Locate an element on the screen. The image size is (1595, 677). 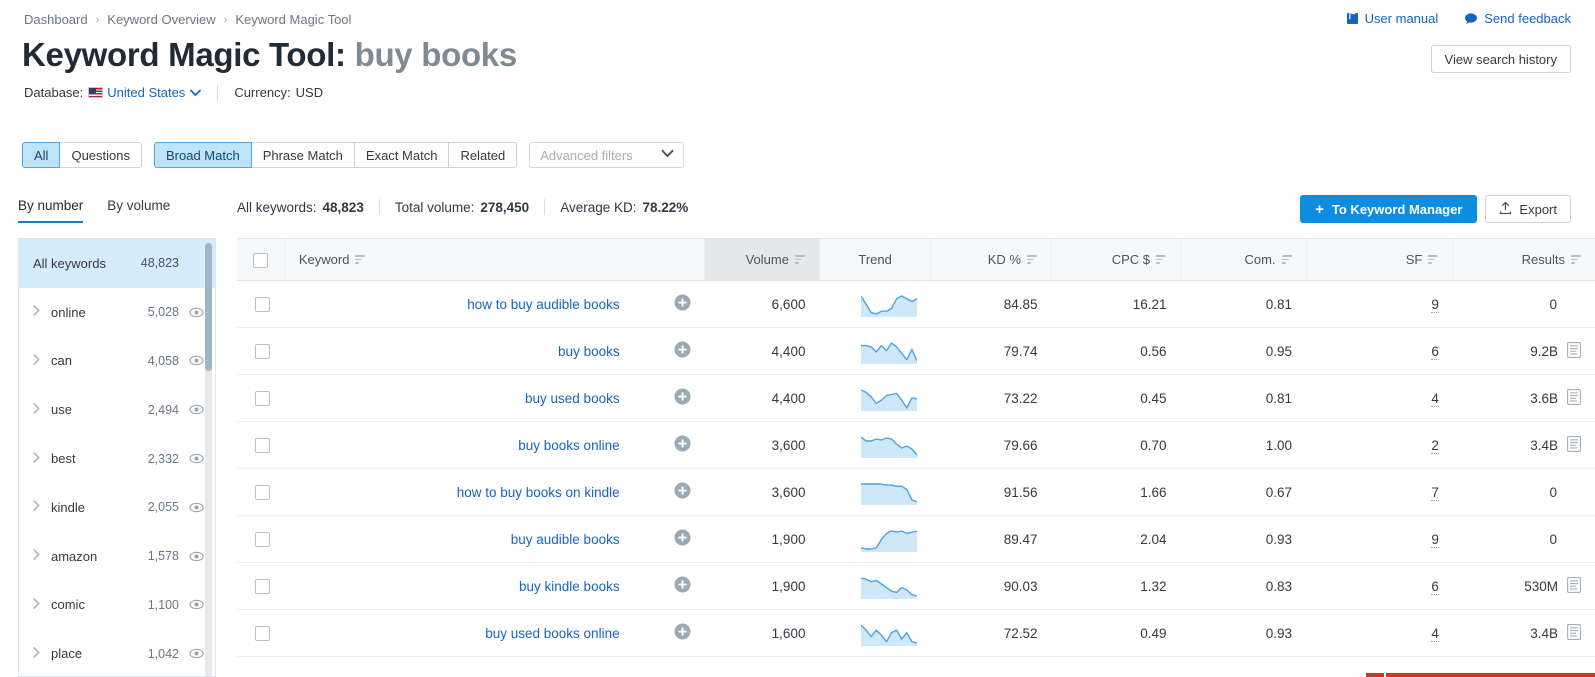
sidebar-item-comic: comic 1,100 is located at coordinates (117, 605).